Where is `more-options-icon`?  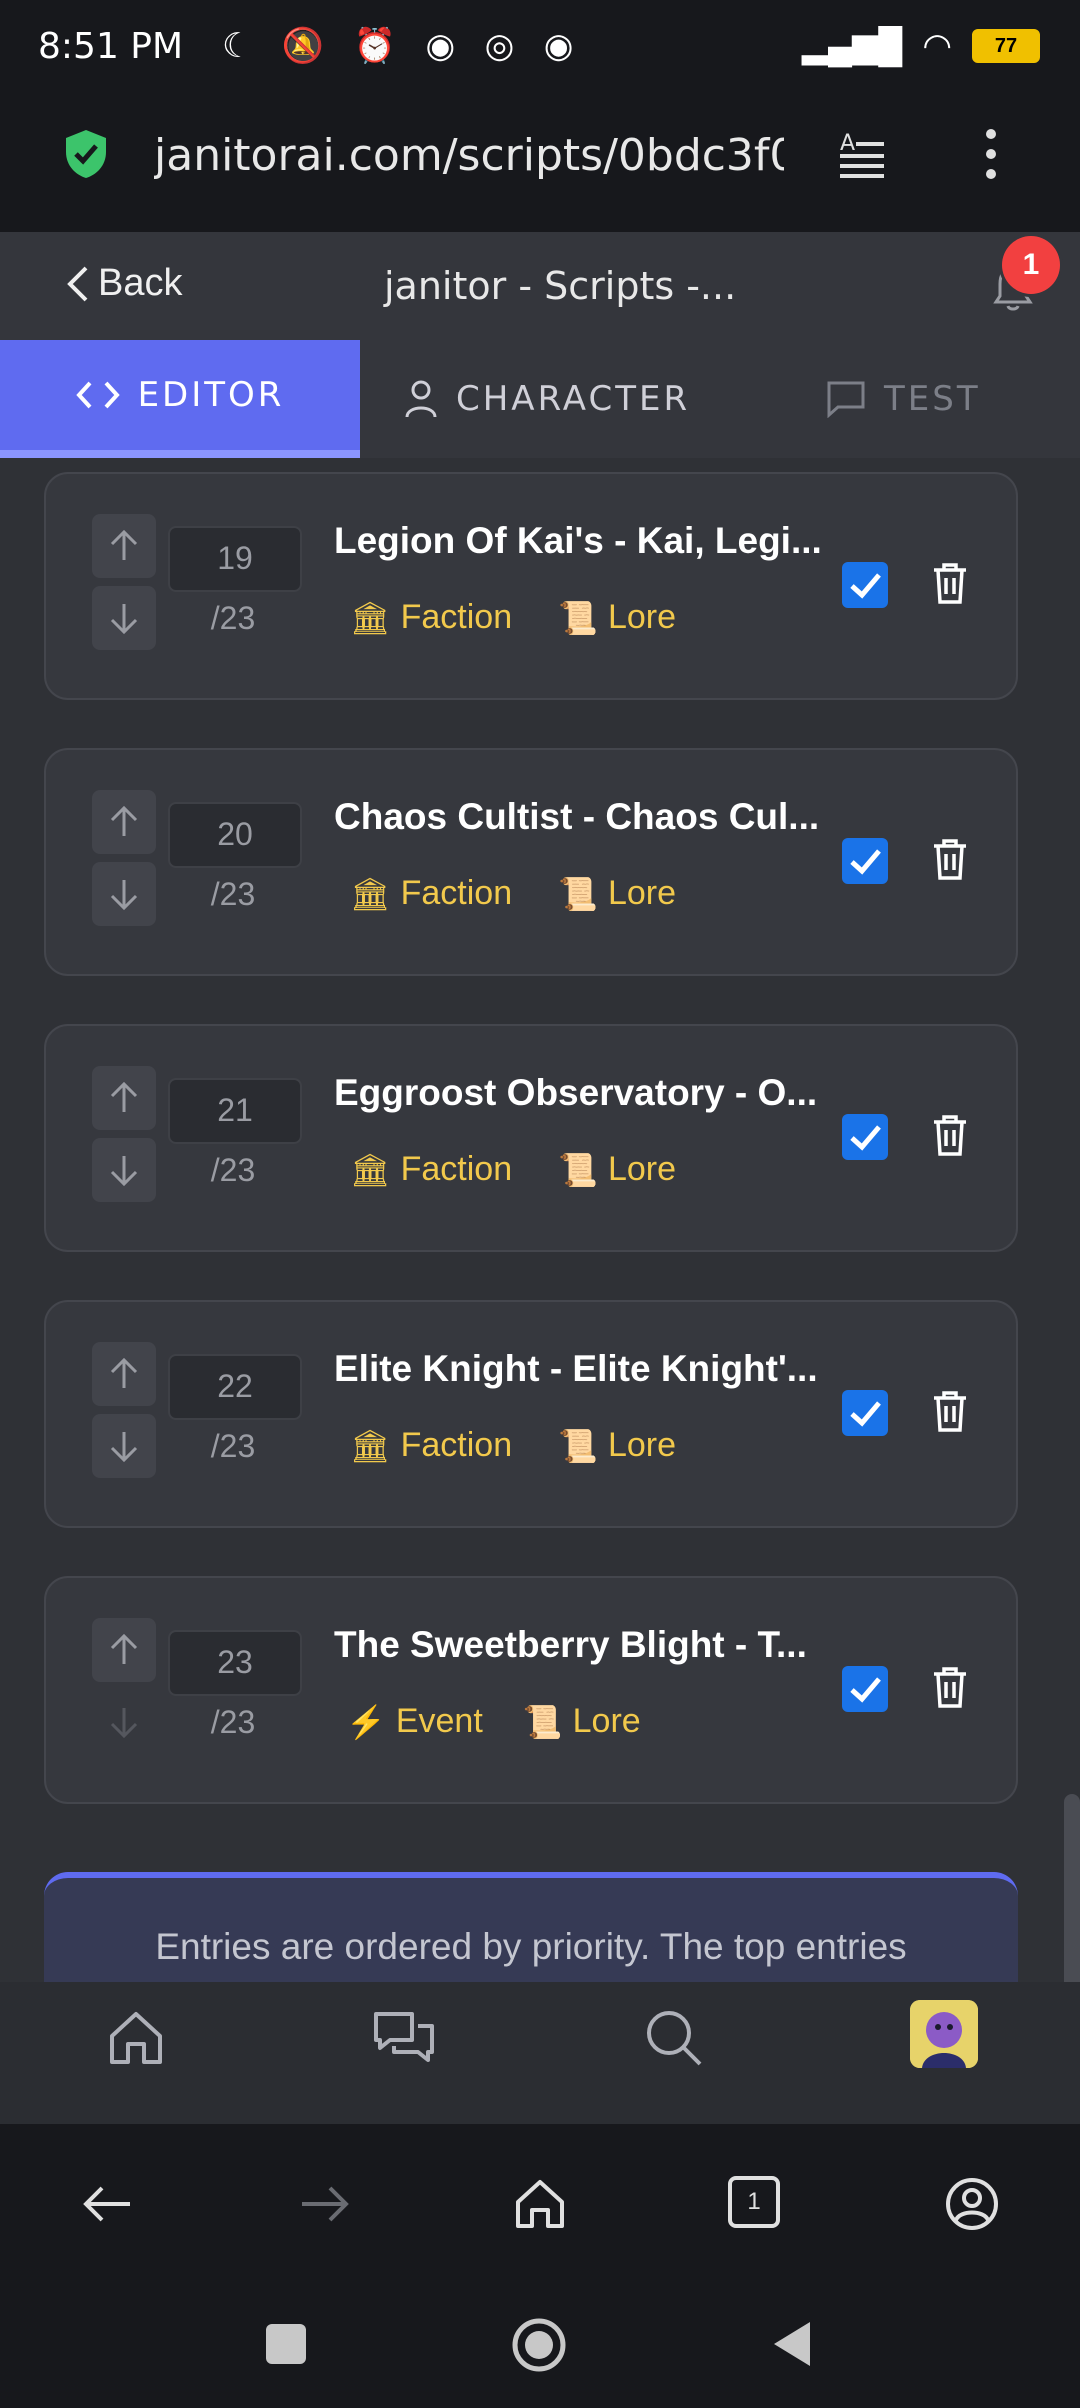 more-options-icon is located at coordinates (991, 154).